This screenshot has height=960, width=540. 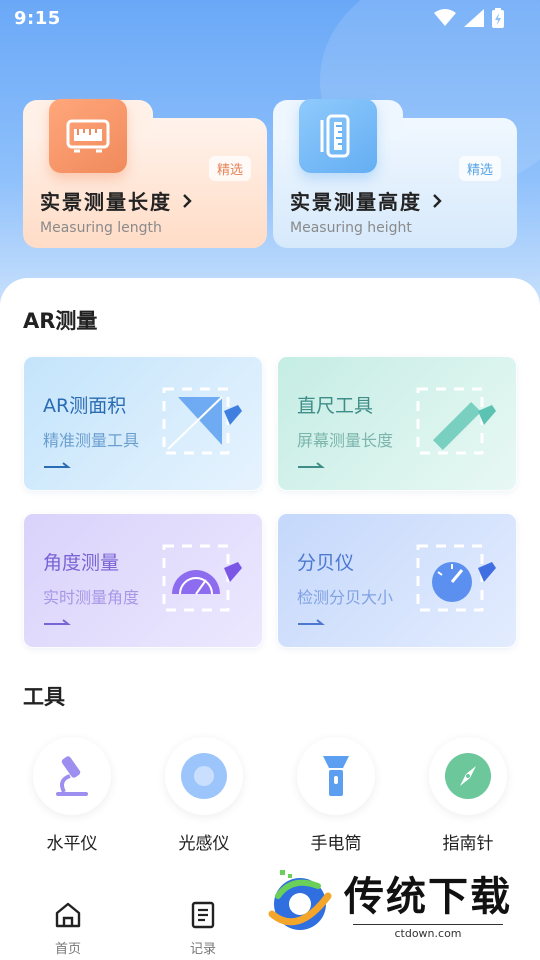 I want to click on tools-section-title: 工具, so click(x=44, y=697).